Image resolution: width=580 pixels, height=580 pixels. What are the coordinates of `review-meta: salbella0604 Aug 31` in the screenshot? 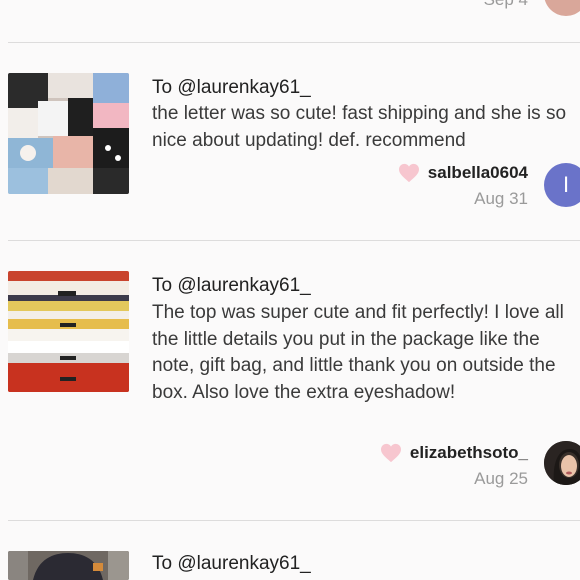 It's located at (463, 186).